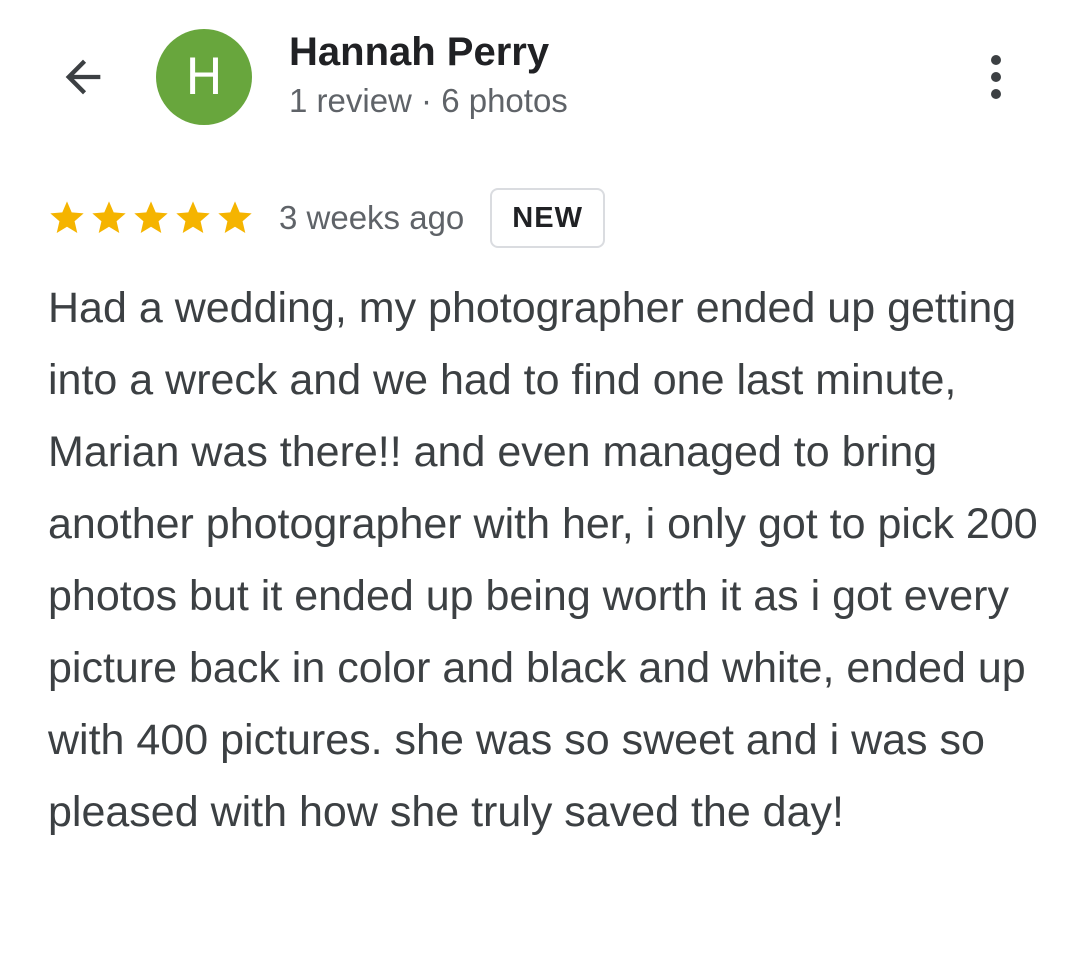 The height and width of the screenshot is (956, 1080). Describe the element at coordinates (419, 52) in the screenshot. I see `reviewer-name: Hannah Perry` at that location.